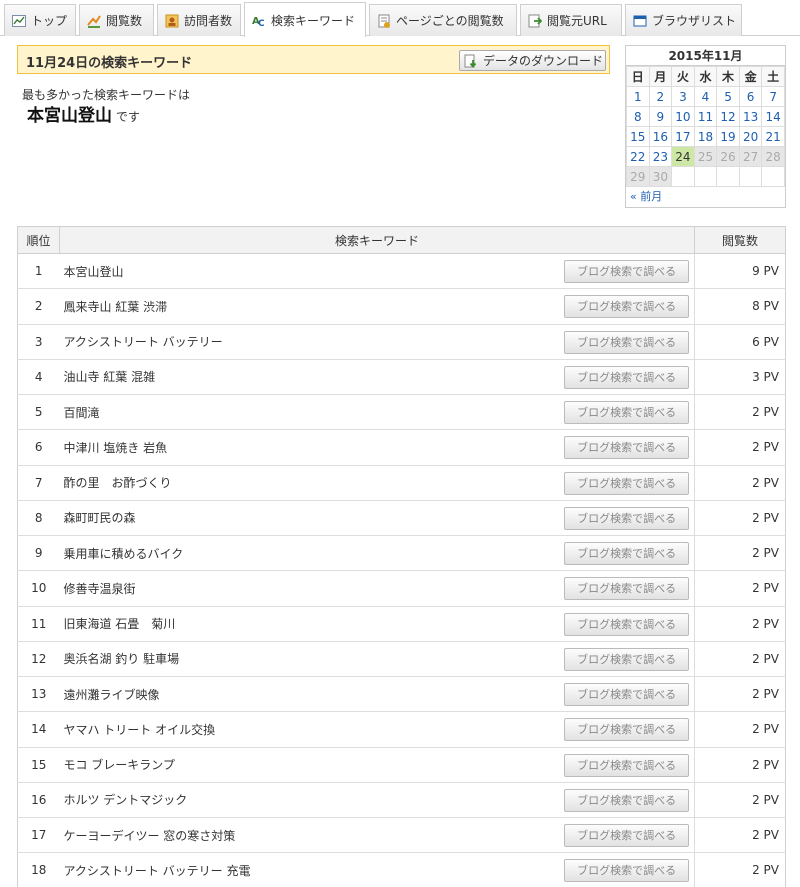  What do you see at coordinates (638, 76) in the screenshot?
I see `calendar-weekday: 日` at bounding box center [638, 76].